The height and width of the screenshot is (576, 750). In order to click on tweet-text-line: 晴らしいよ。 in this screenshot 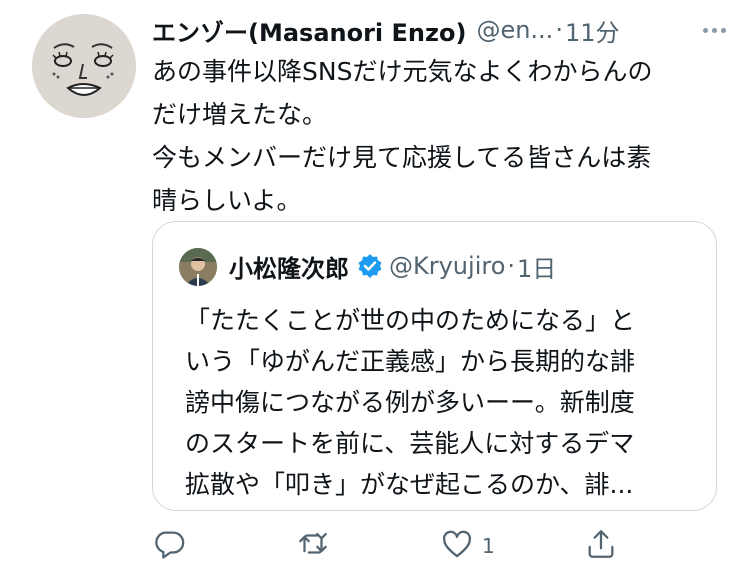, I will do `click(227, 200)`.